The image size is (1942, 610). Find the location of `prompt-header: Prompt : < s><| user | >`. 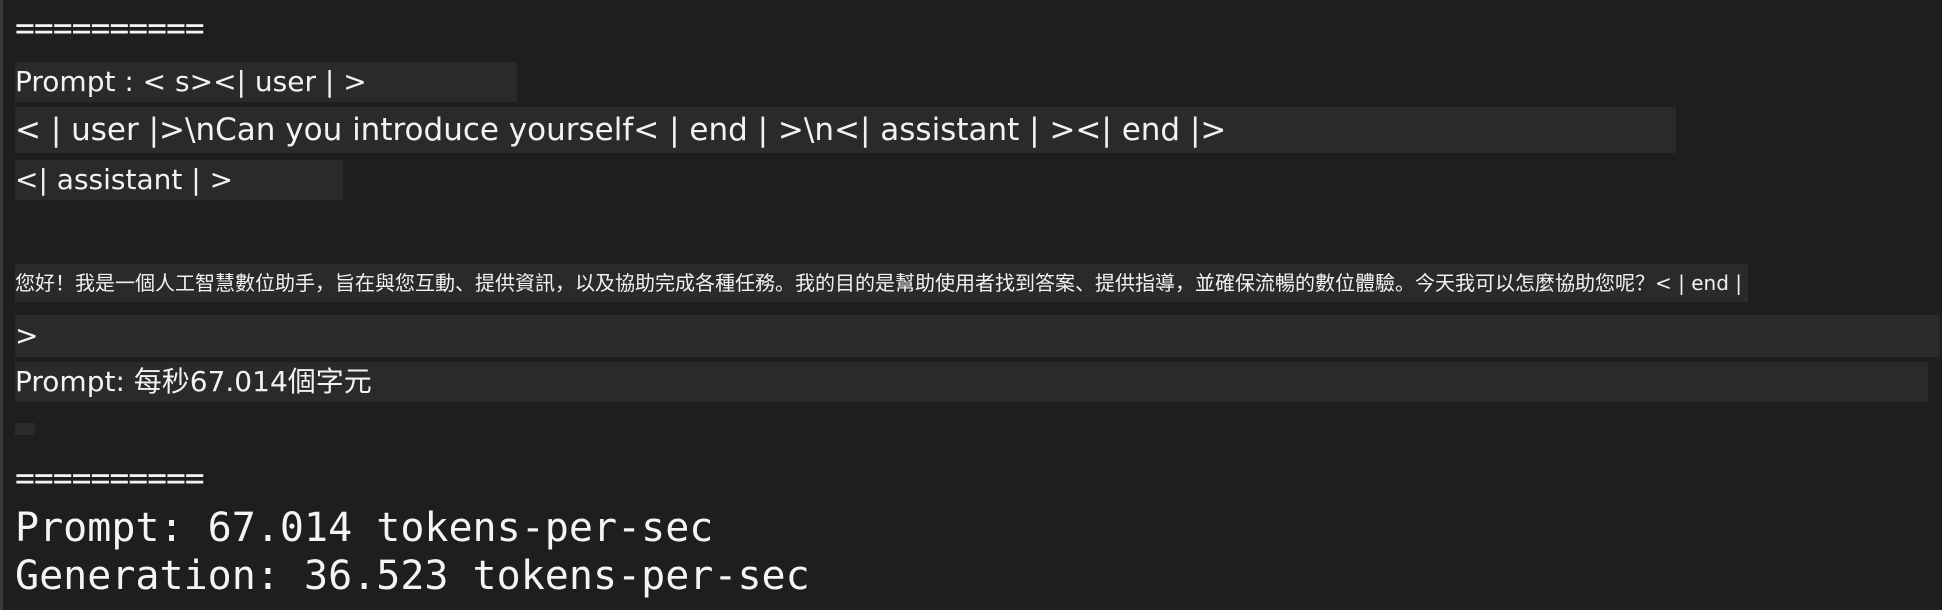

prompt-header: Prompt : < s><| user | > is located at coordinates (266, 82).